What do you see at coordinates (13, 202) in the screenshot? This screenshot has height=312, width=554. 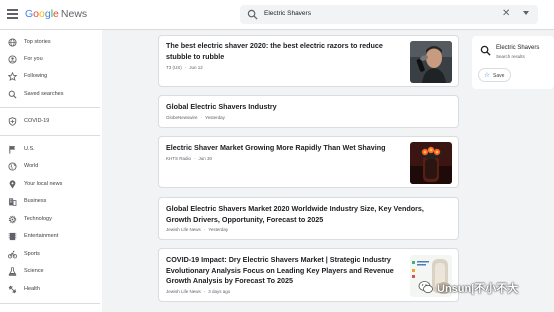 I see `building-icon` at bounding box center [13, 202].